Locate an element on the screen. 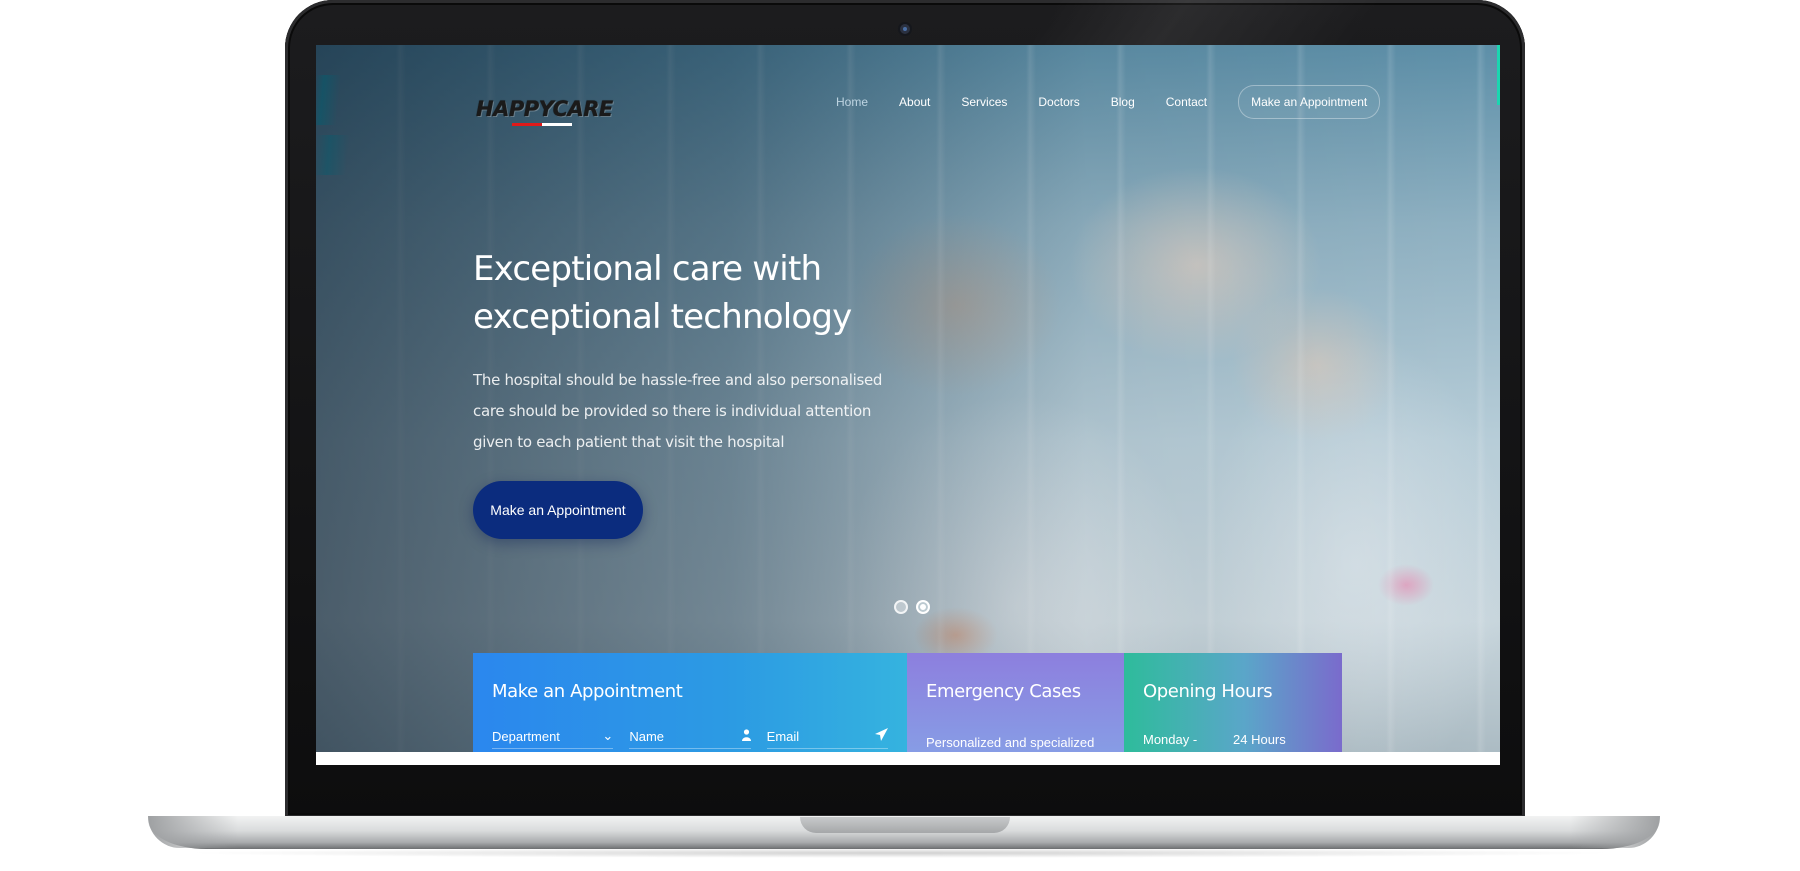 The width and height of the screenshot is (1800, 871). email-field: Email is located at coordinates (827, 738).